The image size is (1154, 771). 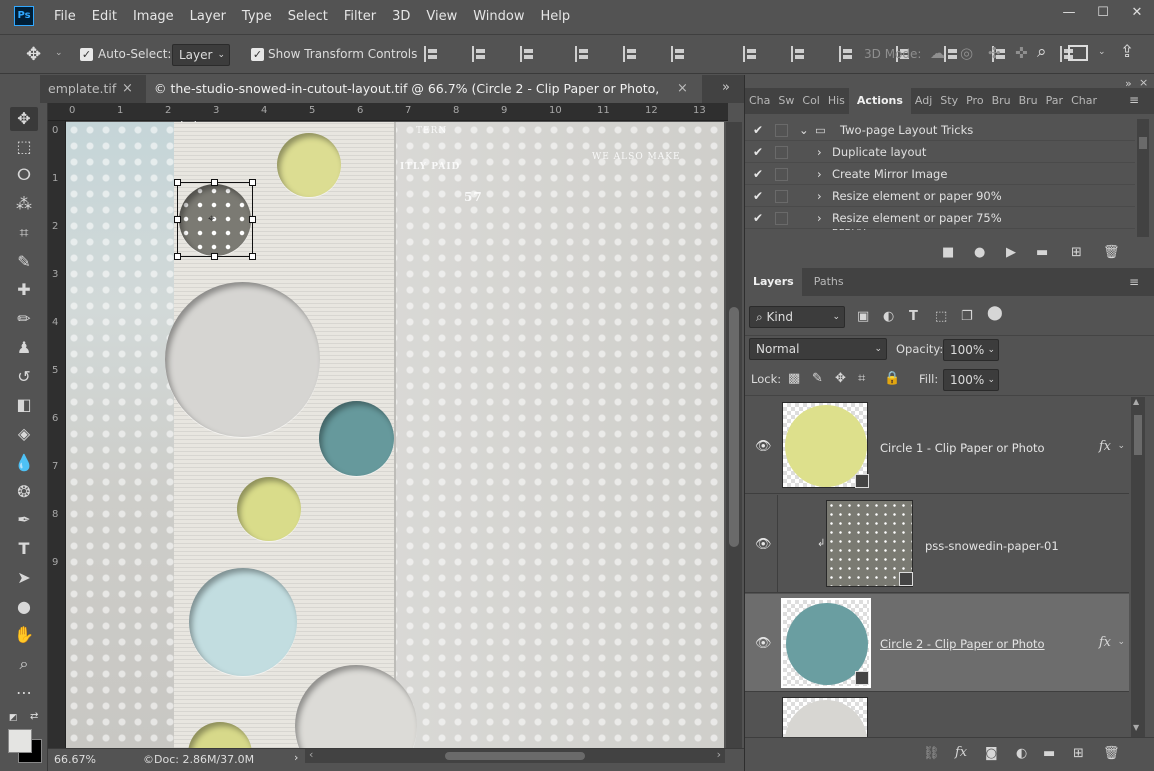 I want to click on action-row: ✔ › Resize element or paper 90%, so click(x=940, y=196).